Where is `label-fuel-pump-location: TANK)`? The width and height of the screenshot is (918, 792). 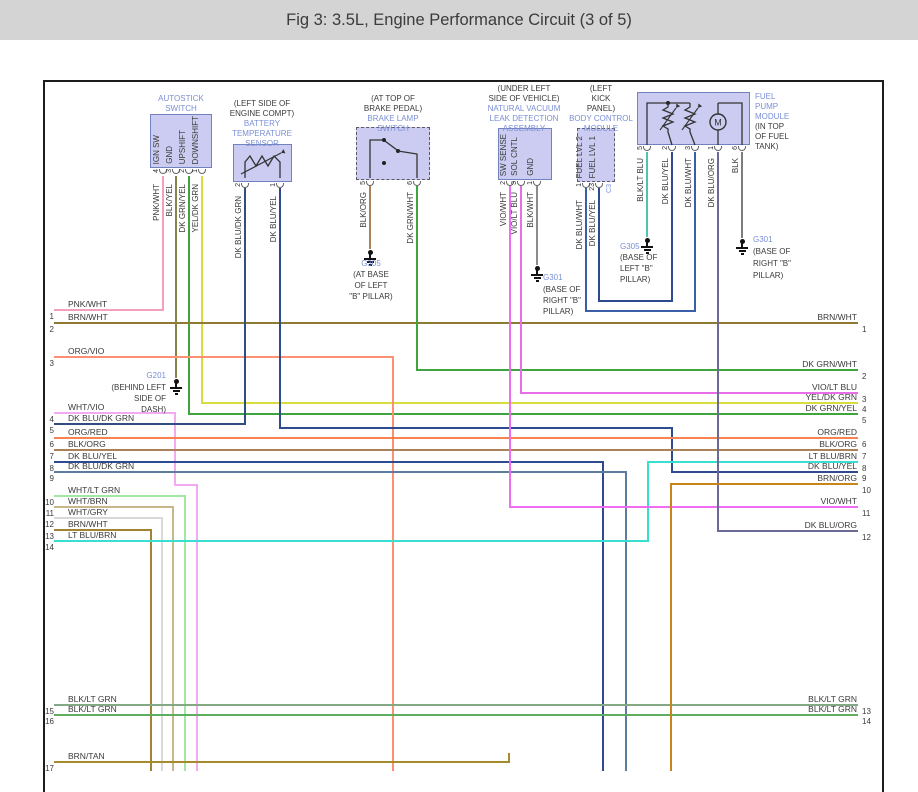 label-fuel-pump-location: TANK) is located at coordinates (767, 146).